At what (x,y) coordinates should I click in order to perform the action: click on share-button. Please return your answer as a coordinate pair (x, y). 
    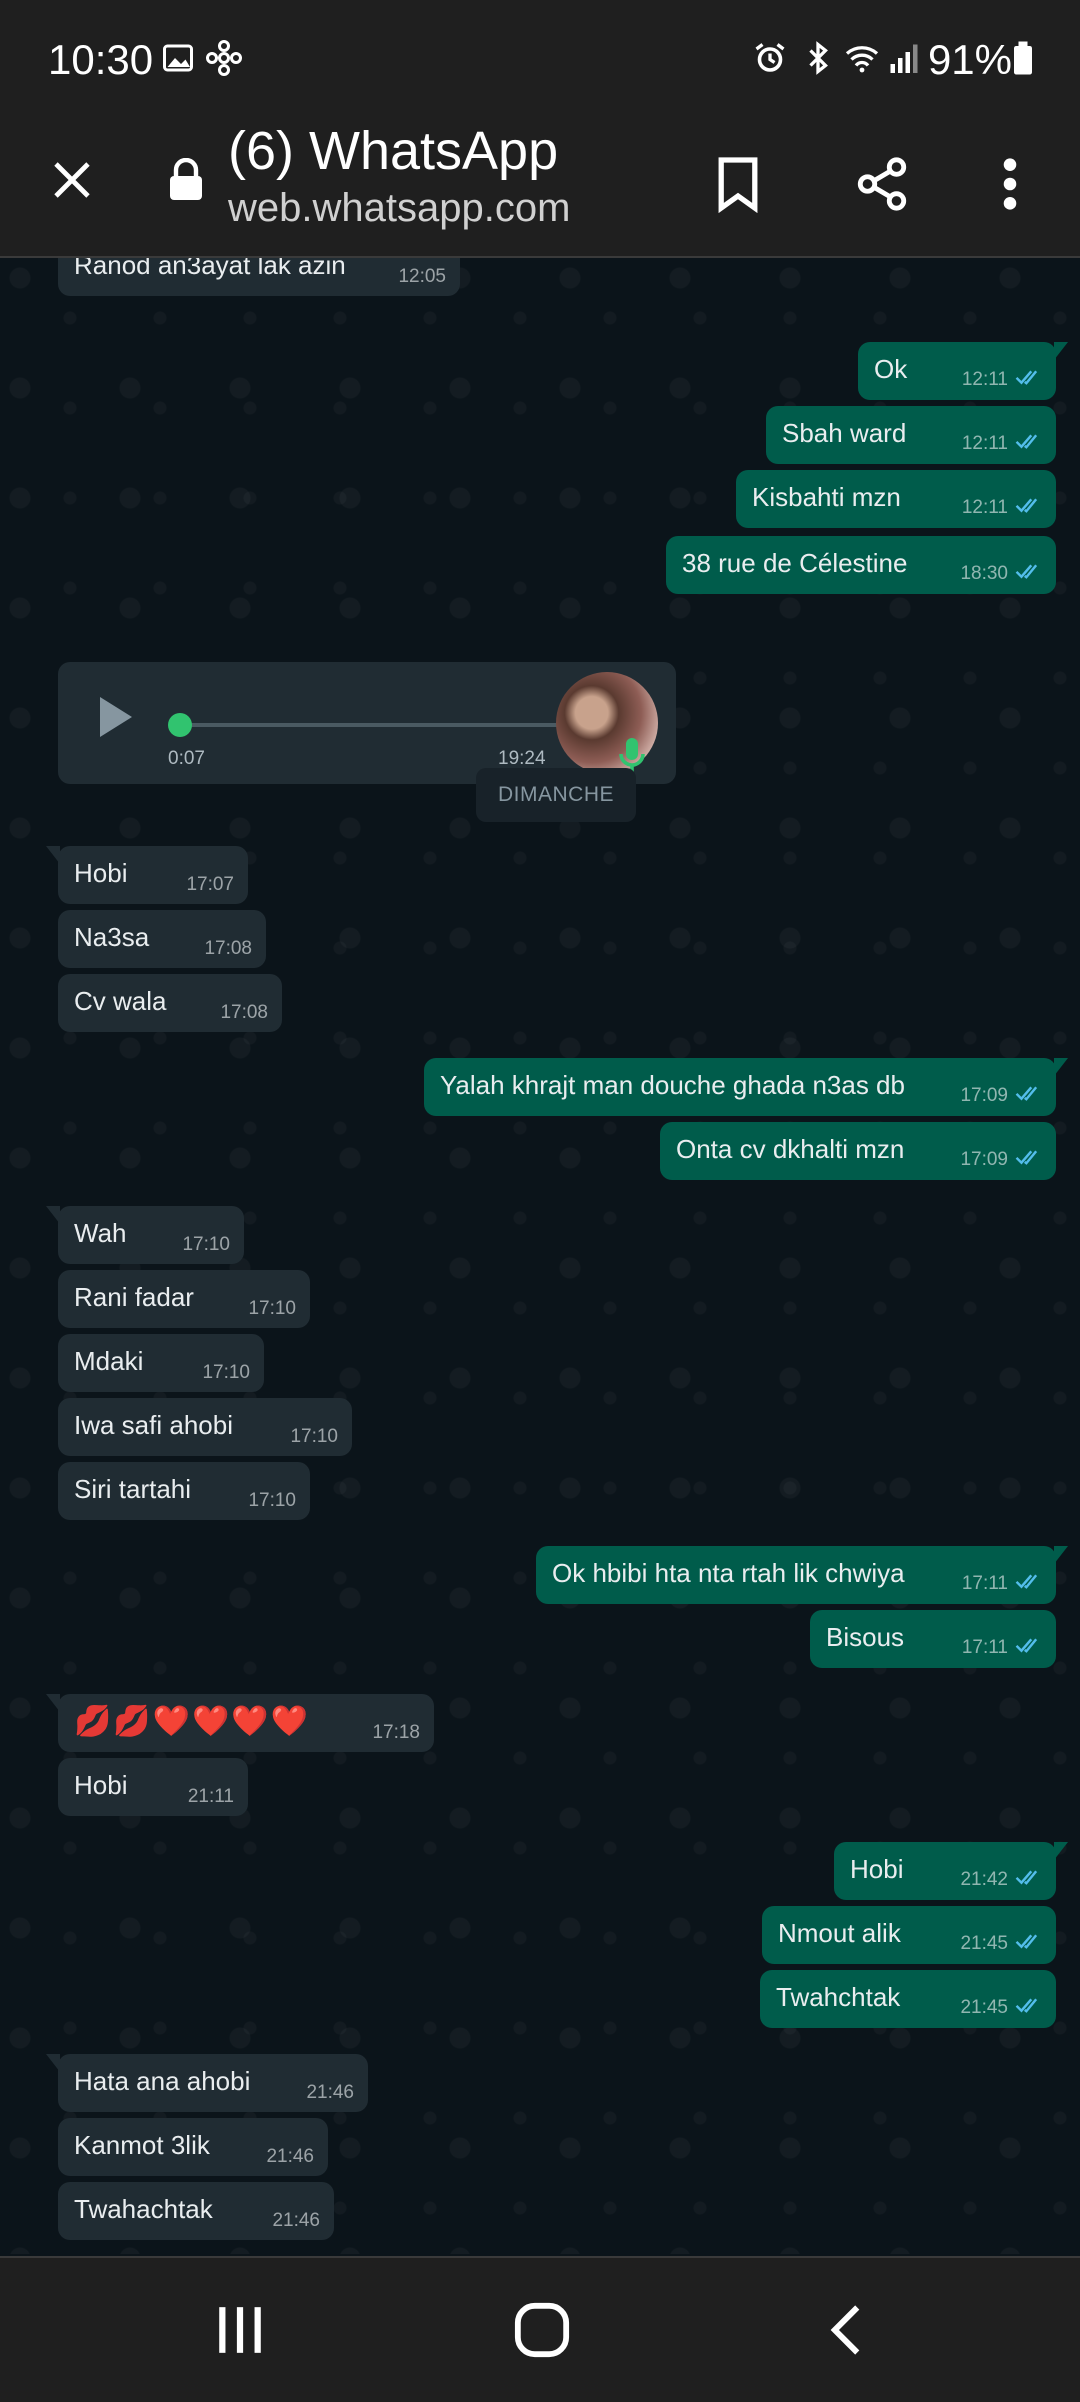
    Looking at the image, I should click on (882, 184).